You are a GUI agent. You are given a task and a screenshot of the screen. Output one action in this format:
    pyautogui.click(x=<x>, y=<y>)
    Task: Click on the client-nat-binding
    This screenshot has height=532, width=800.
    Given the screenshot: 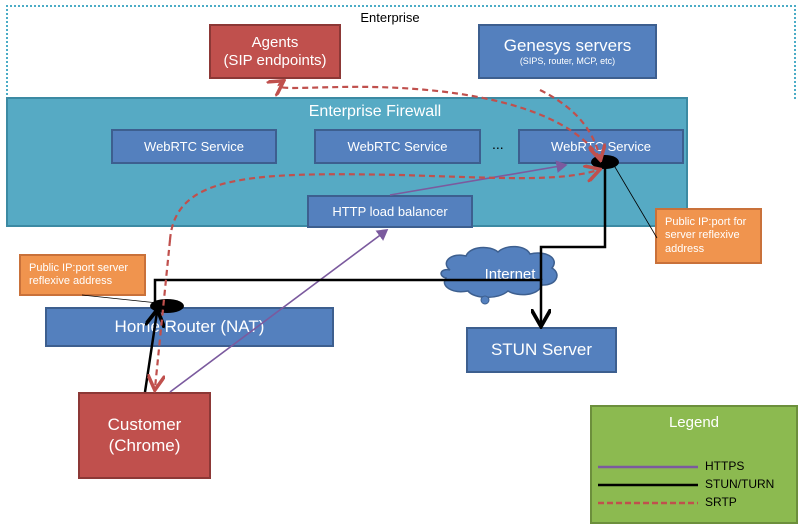 What is the action you would take?
    pyautogui.click(x=167, y=306)
    